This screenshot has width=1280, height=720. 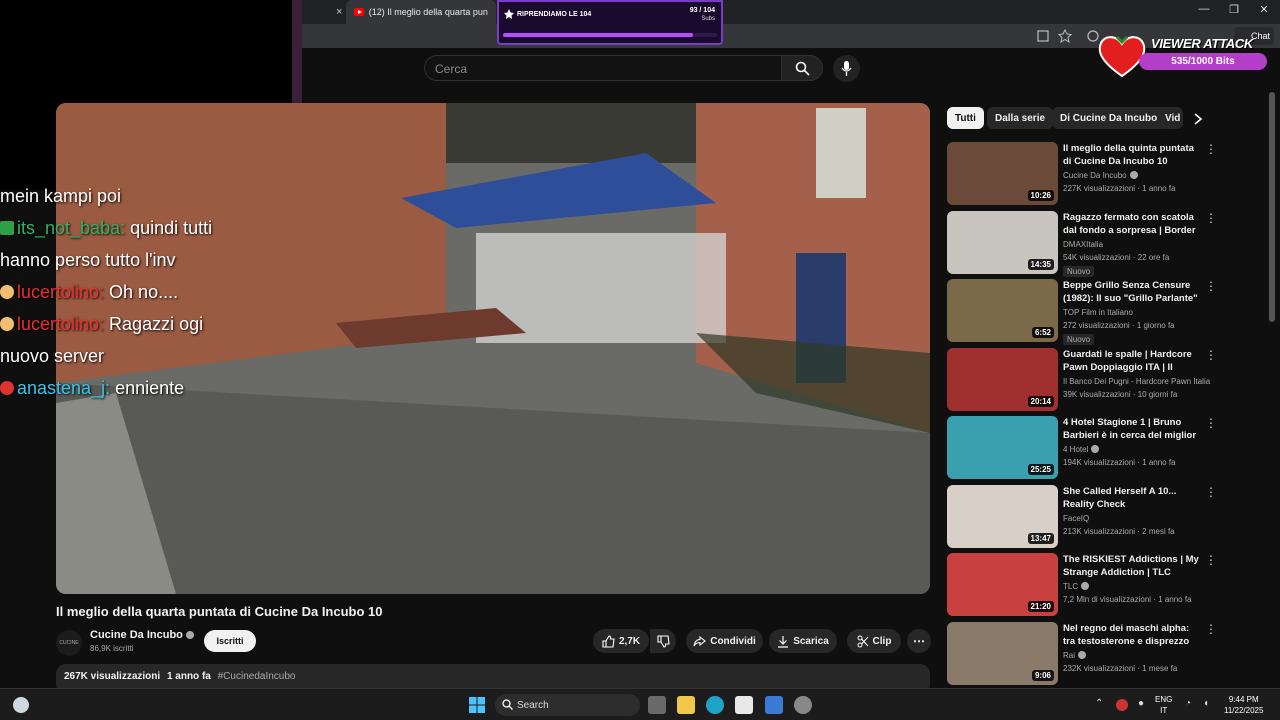 I want to click on search-input: Cerca, so click(x=603, y=68).